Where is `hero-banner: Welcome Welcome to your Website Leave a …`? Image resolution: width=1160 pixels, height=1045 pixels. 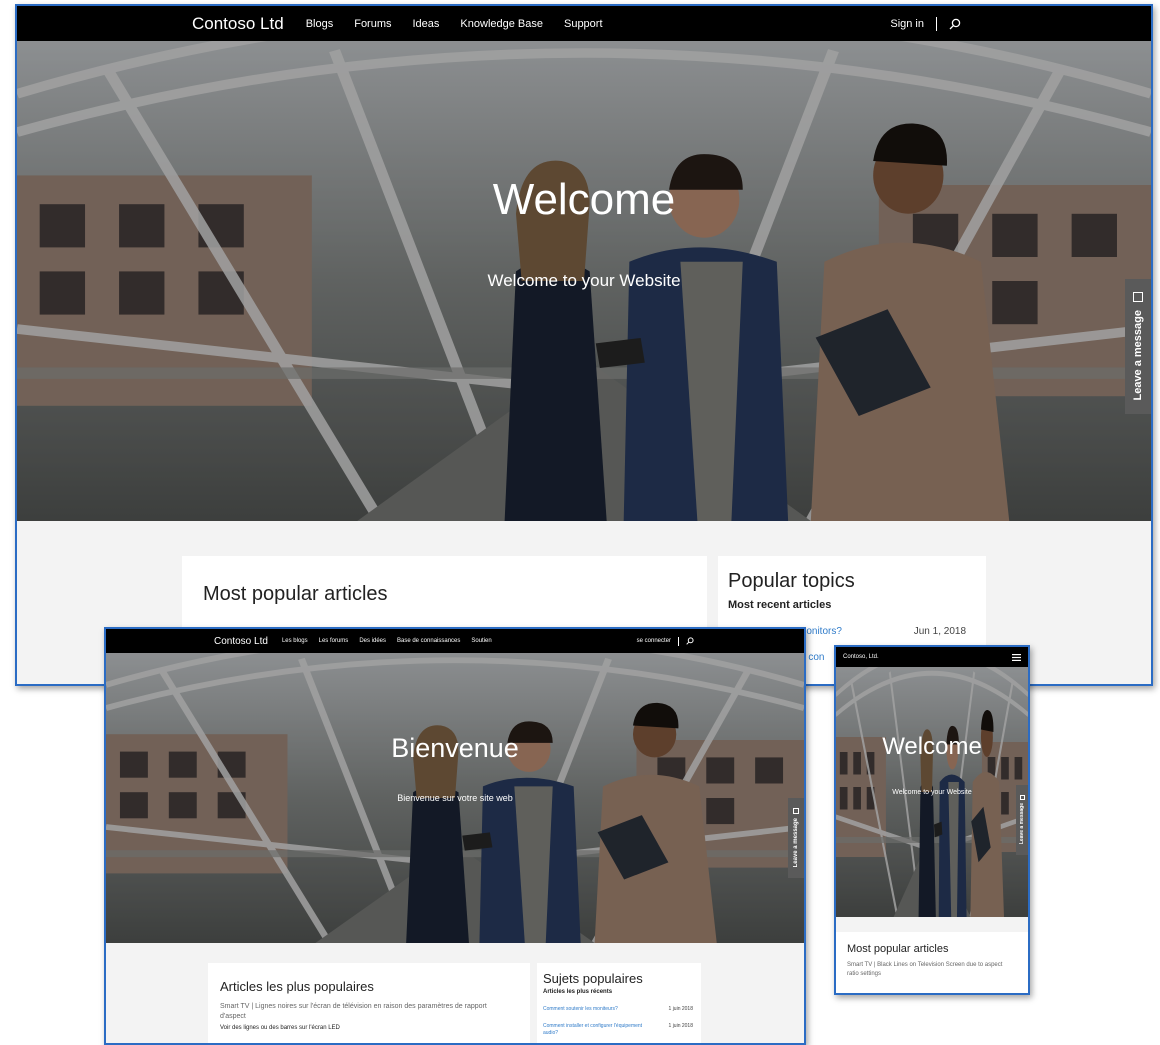
hero-banner: Welcome Welcome to your Website Leave a … is located at coordinates (932, 792).